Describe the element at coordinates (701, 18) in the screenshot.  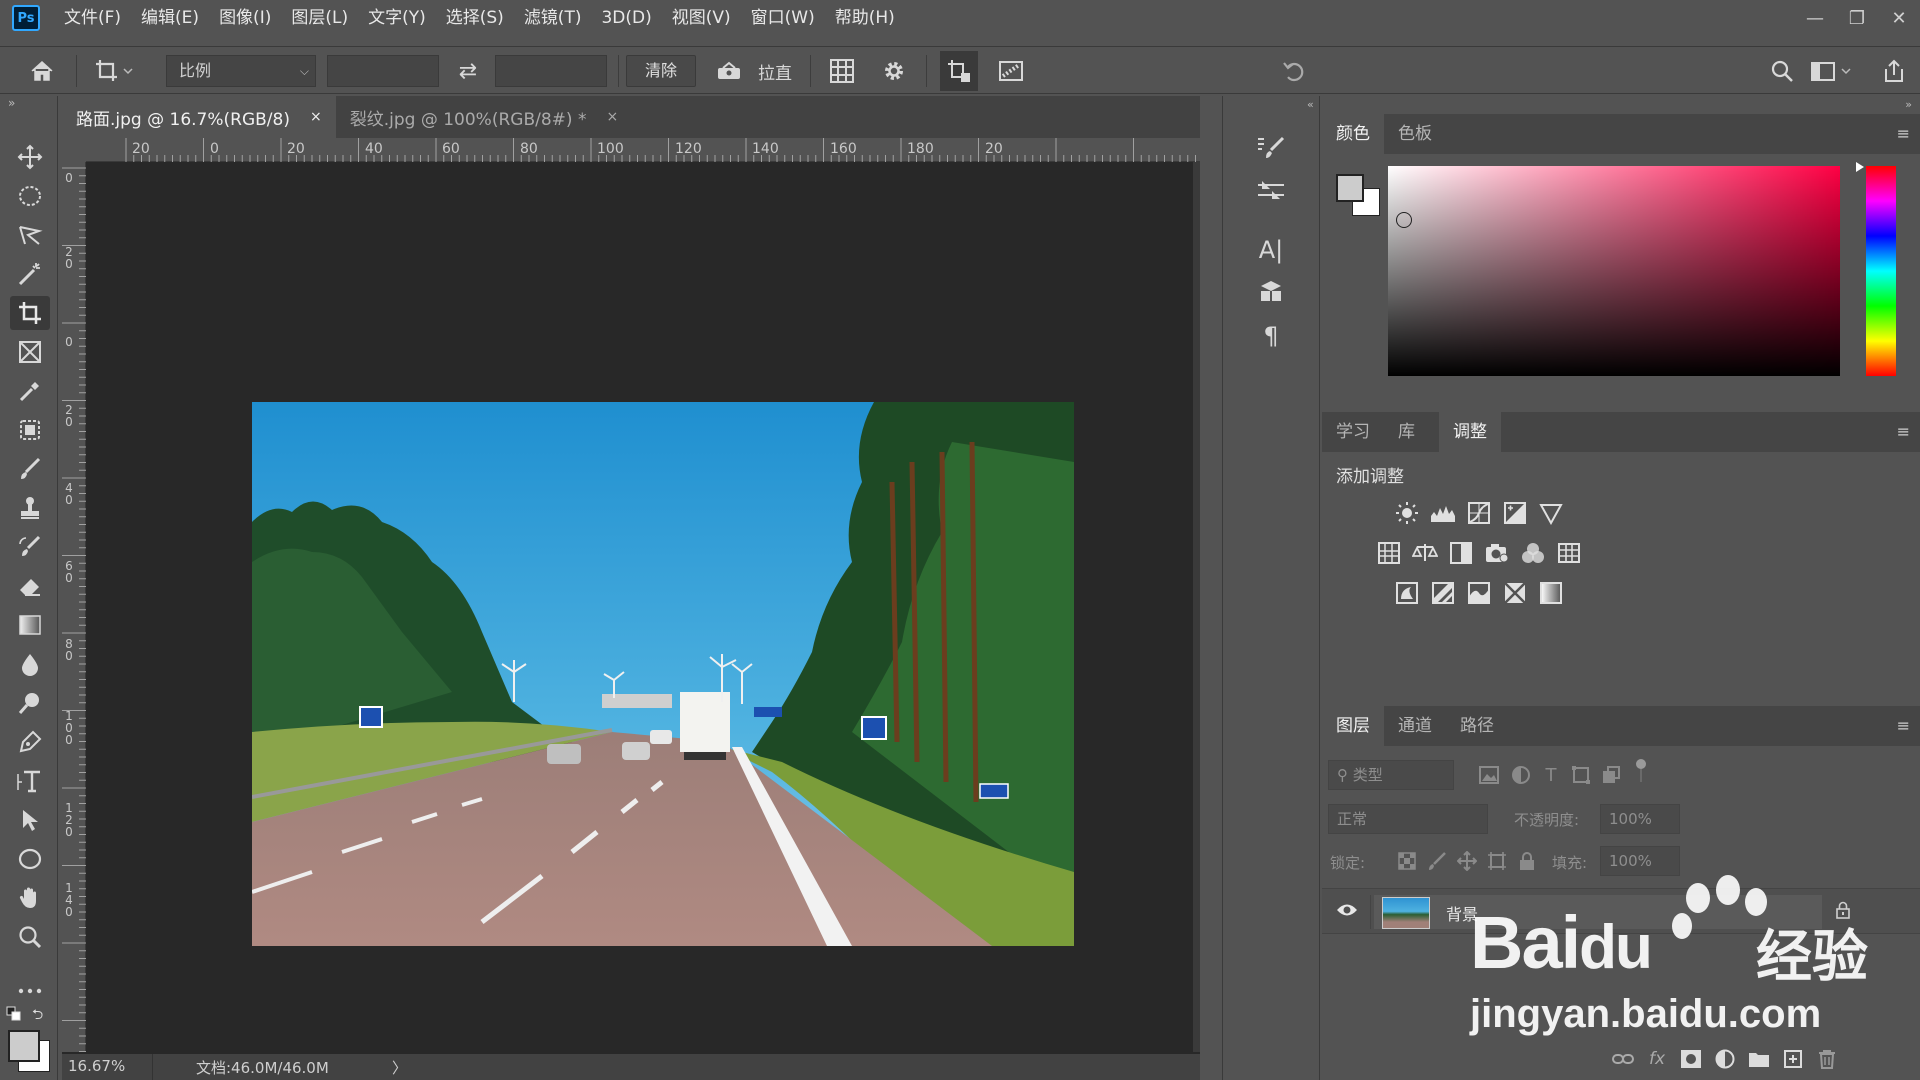
I see `menu-view: 视图(V)` at that location.